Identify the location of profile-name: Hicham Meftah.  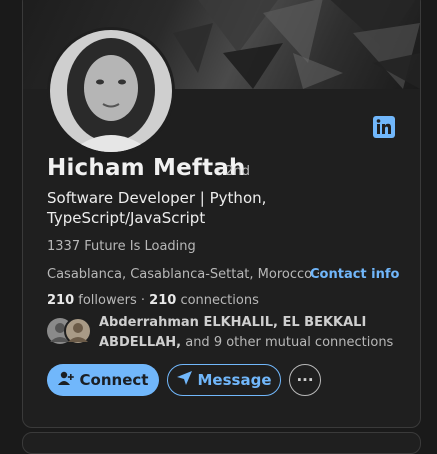
(146, 168).